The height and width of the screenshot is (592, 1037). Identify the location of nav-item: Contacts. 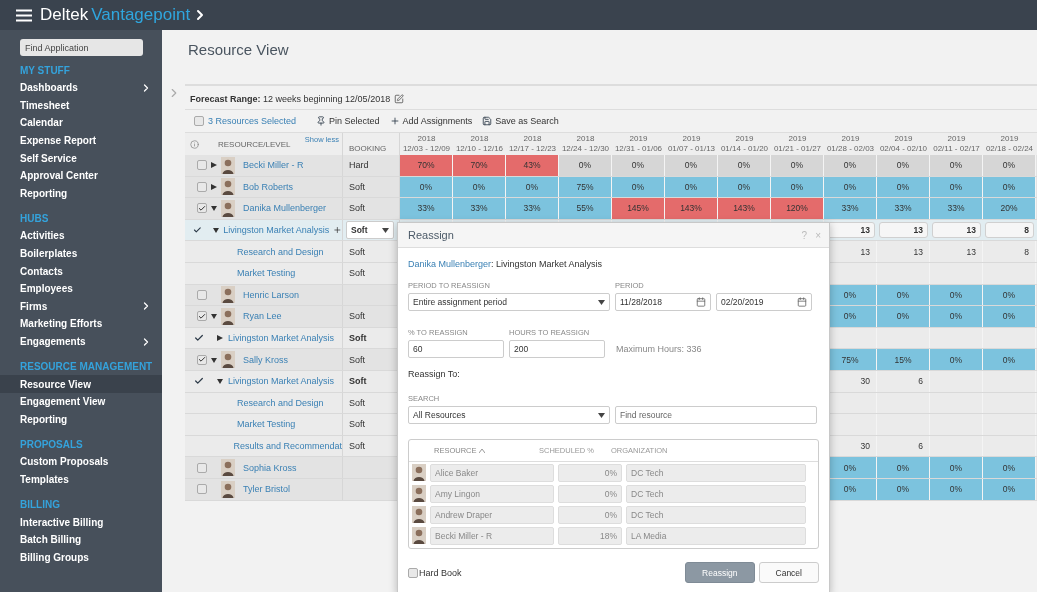
(81, 271).